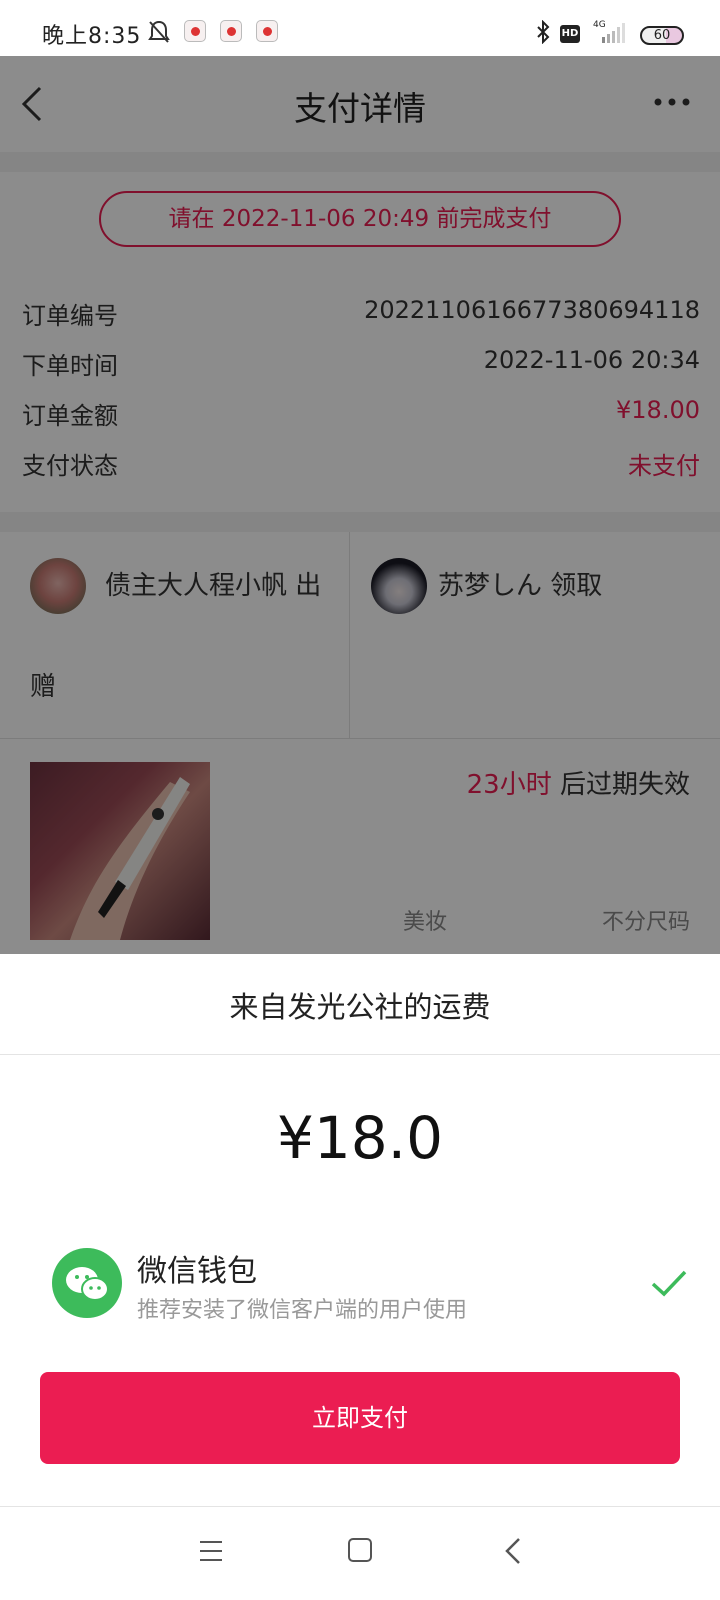 The height and width of the screenshot is (1600, 720). What do you see at coordinates (87, 1283) in the screenshot?
I see `wechat-icon` at bounding box center [87, 1283].